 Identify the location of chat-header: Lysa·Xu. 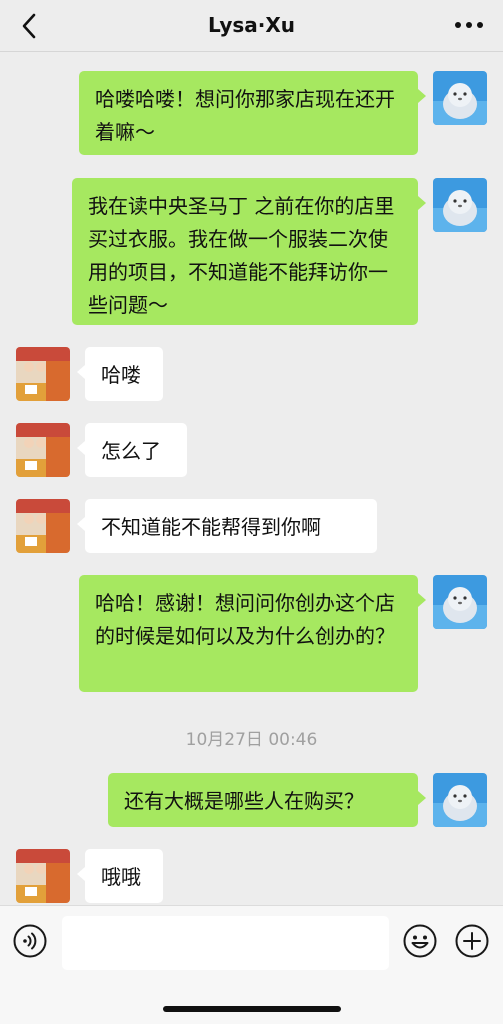
(251, 26).